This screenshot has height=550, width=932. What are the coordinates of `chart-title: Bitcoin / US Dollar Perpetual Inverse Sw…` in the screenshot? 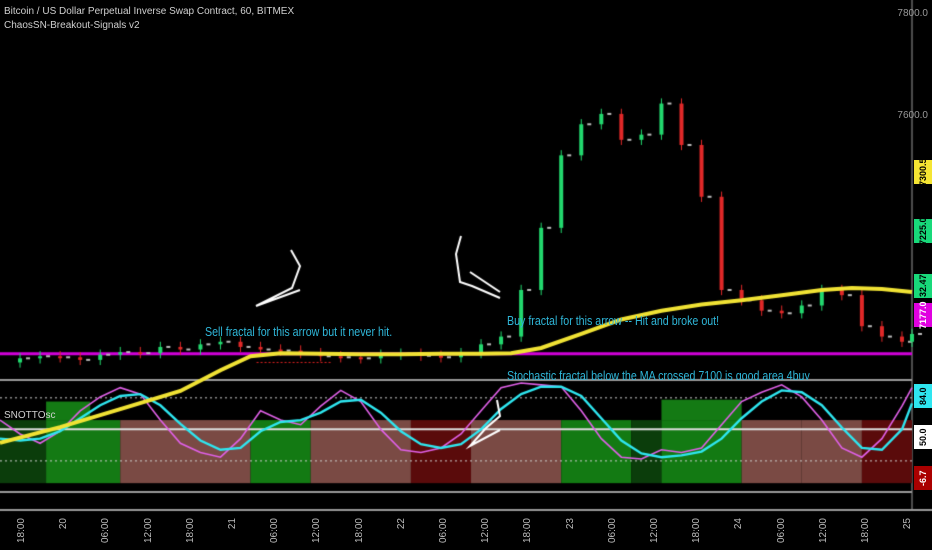 It's located at (149, 11).